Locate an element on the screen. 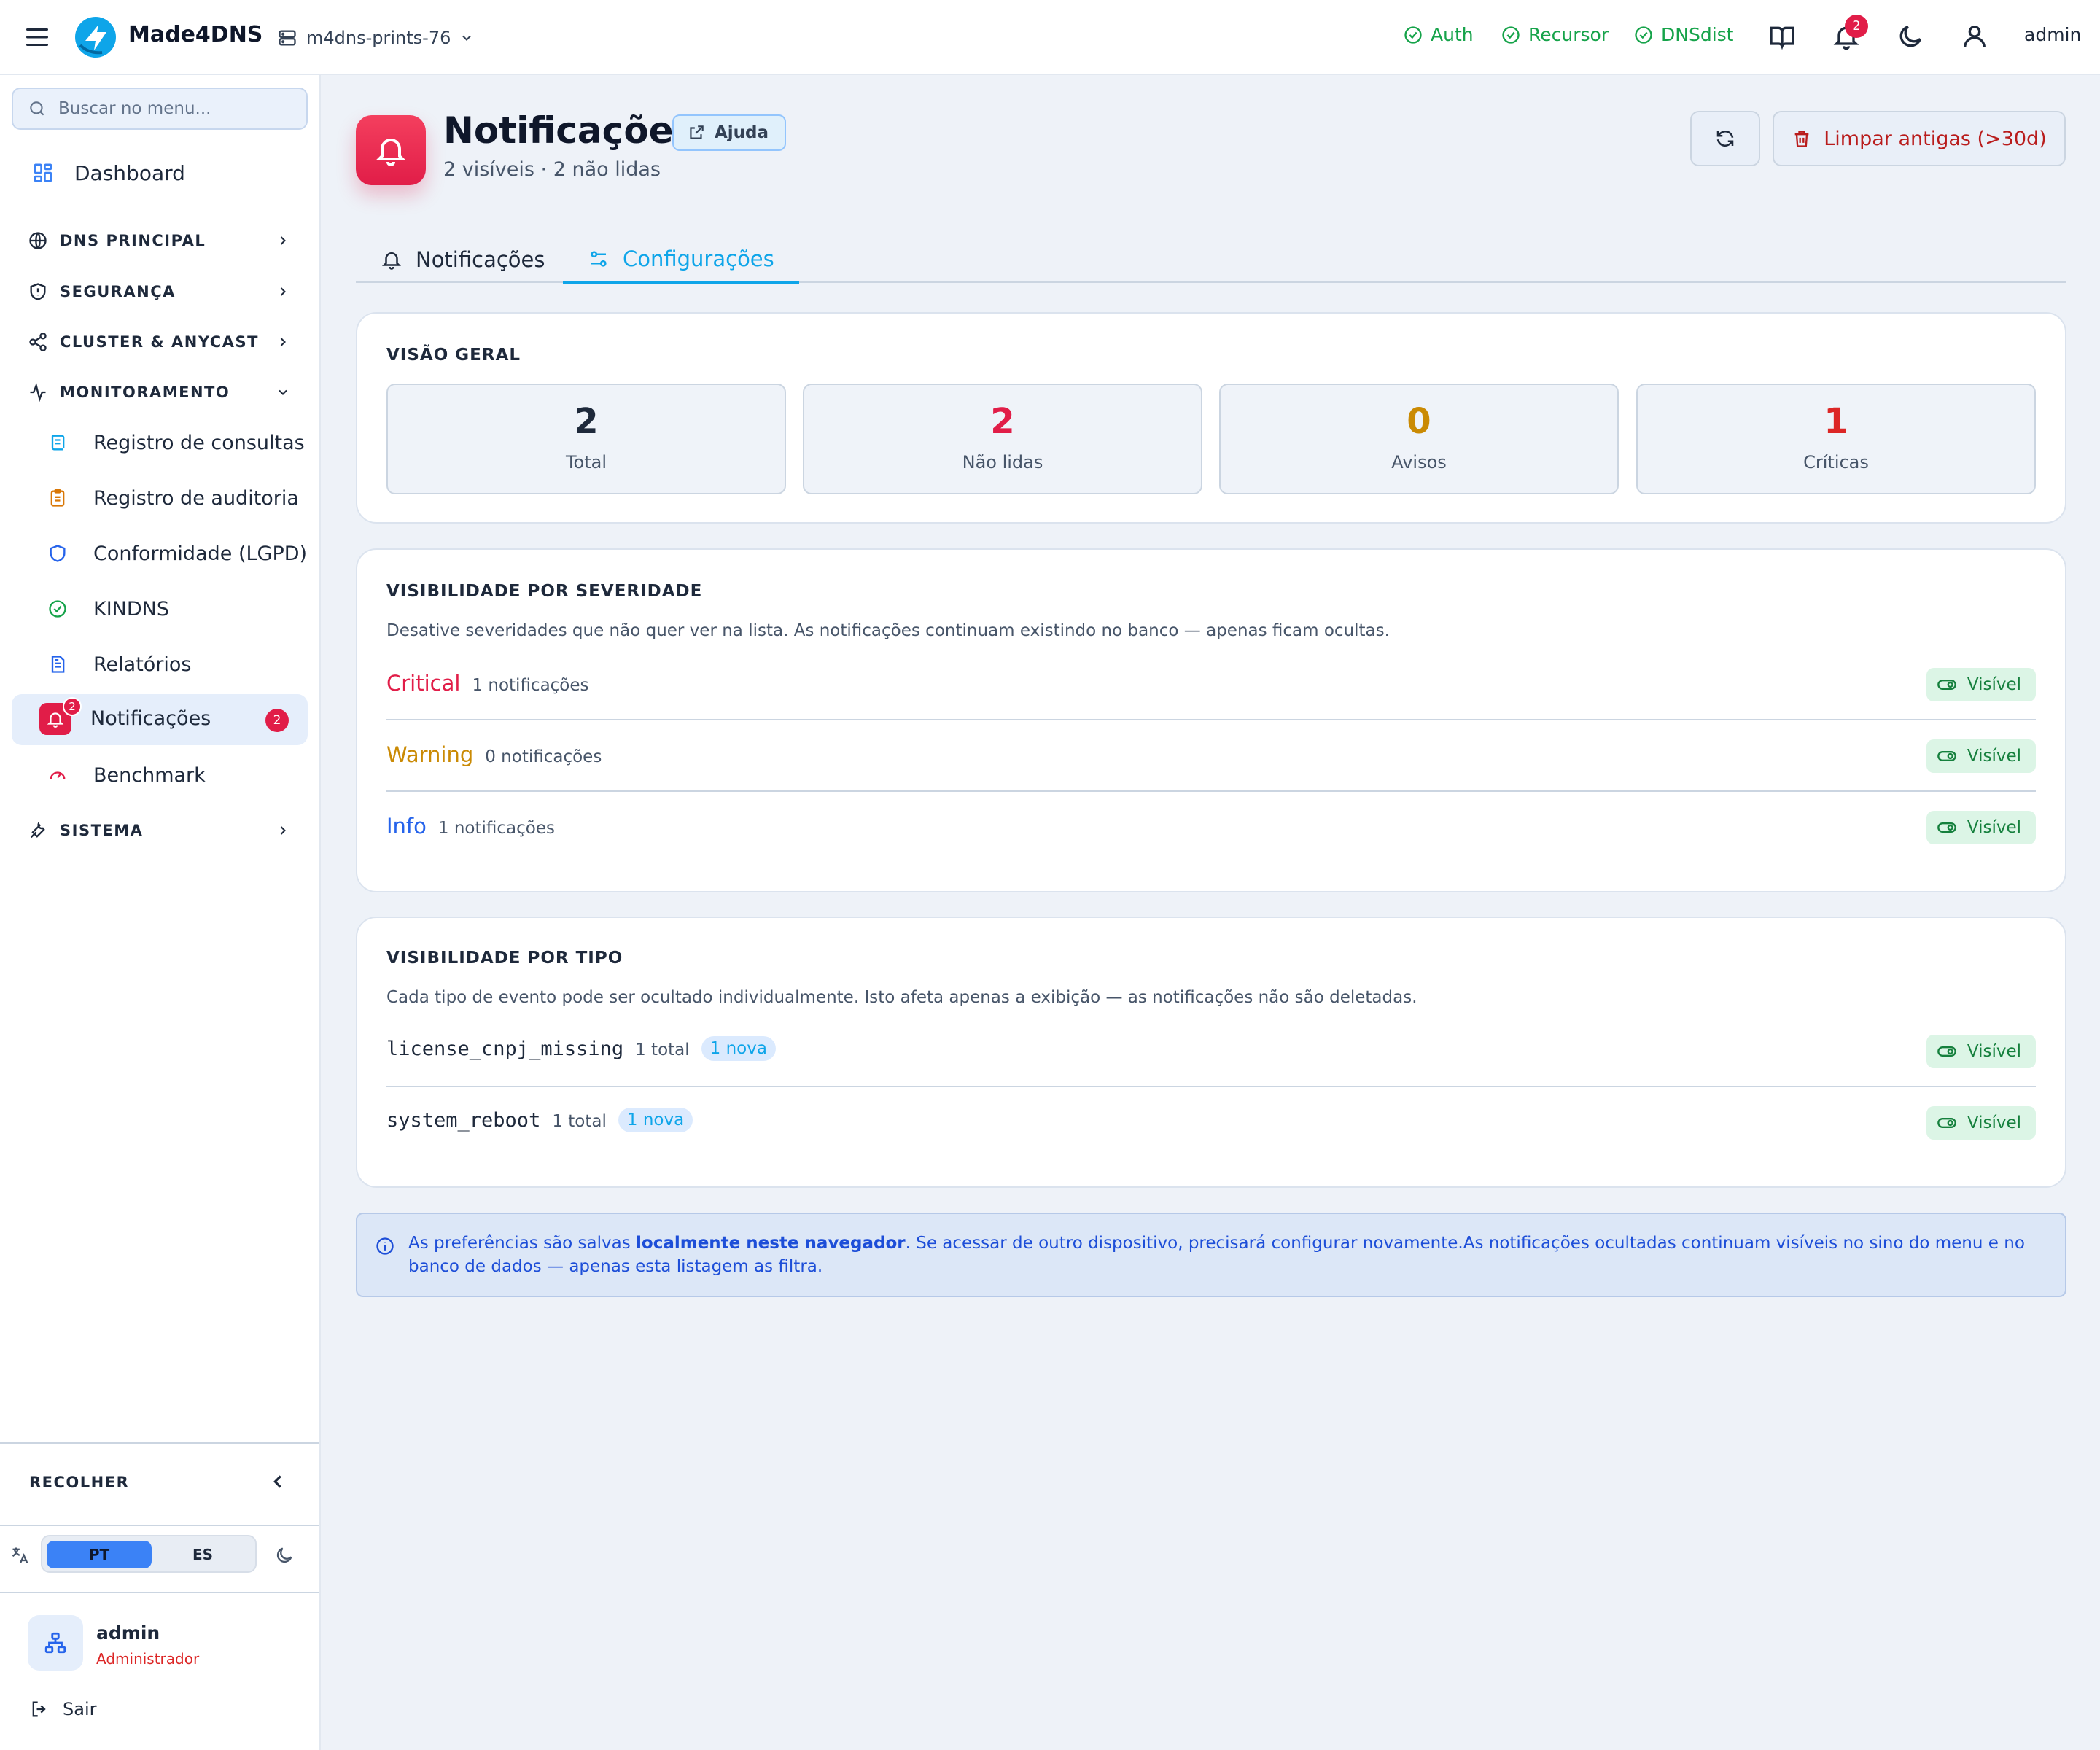  help-button: Ajuda is located at coordinates (729, 132).